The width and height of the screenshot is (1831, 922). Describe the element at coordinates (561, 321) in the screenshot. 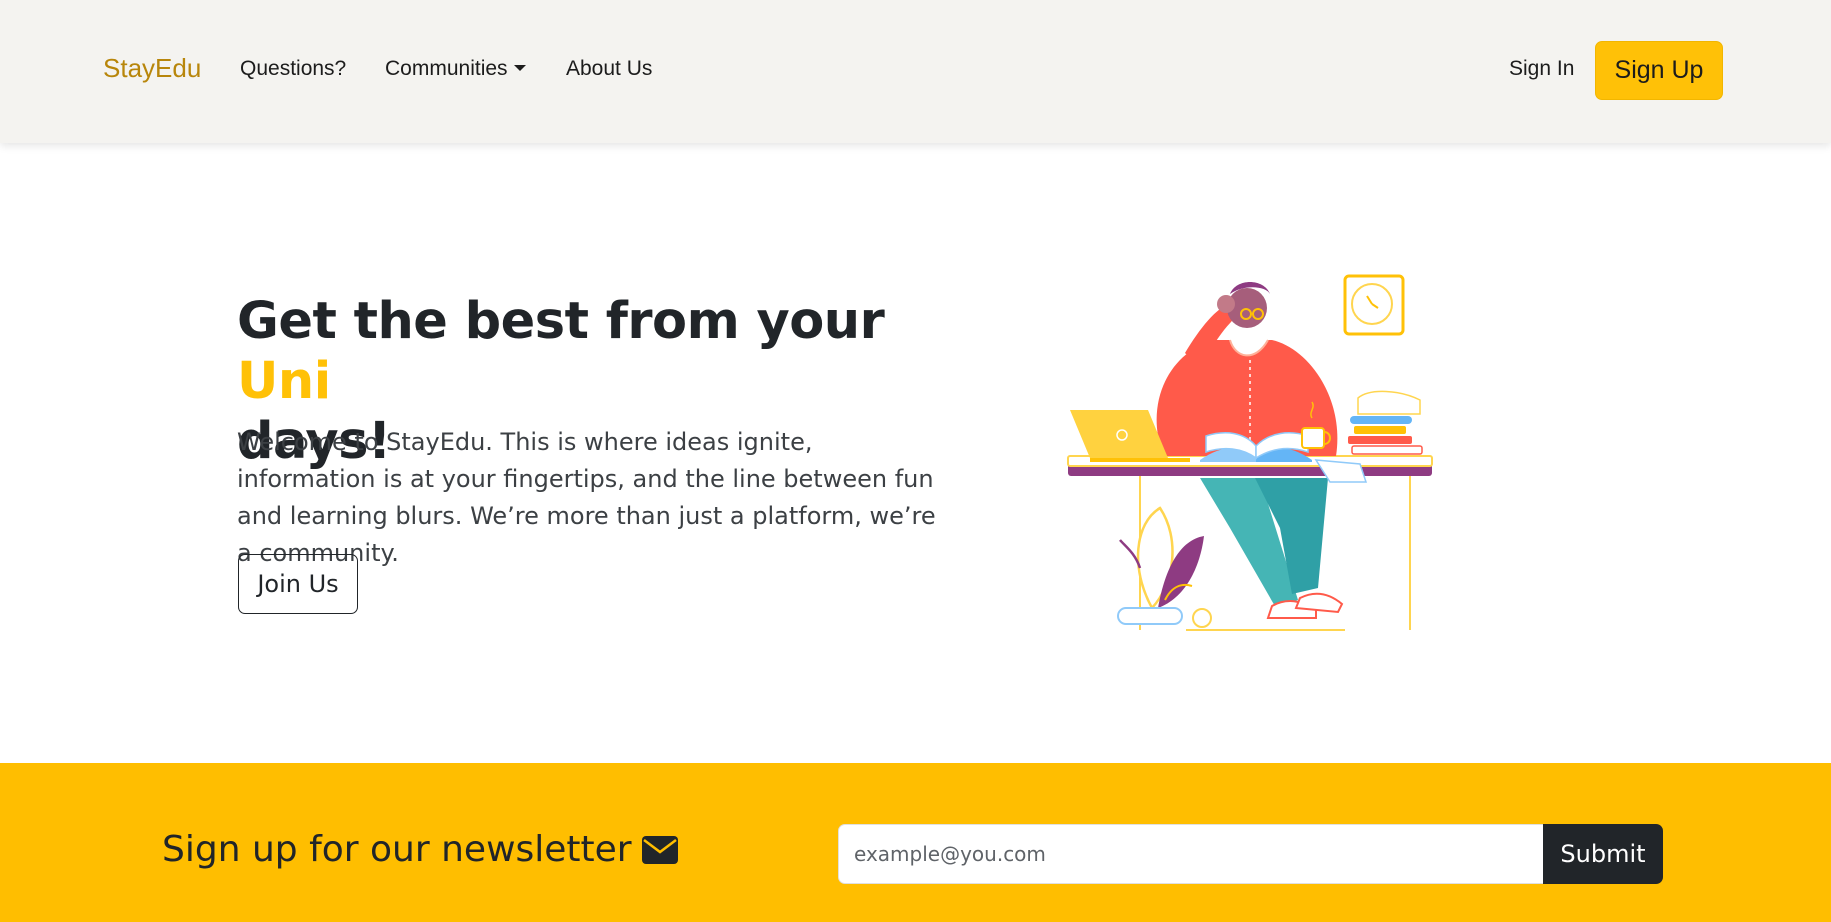

I see `hero-title-part1: Get the best from your` at that location.